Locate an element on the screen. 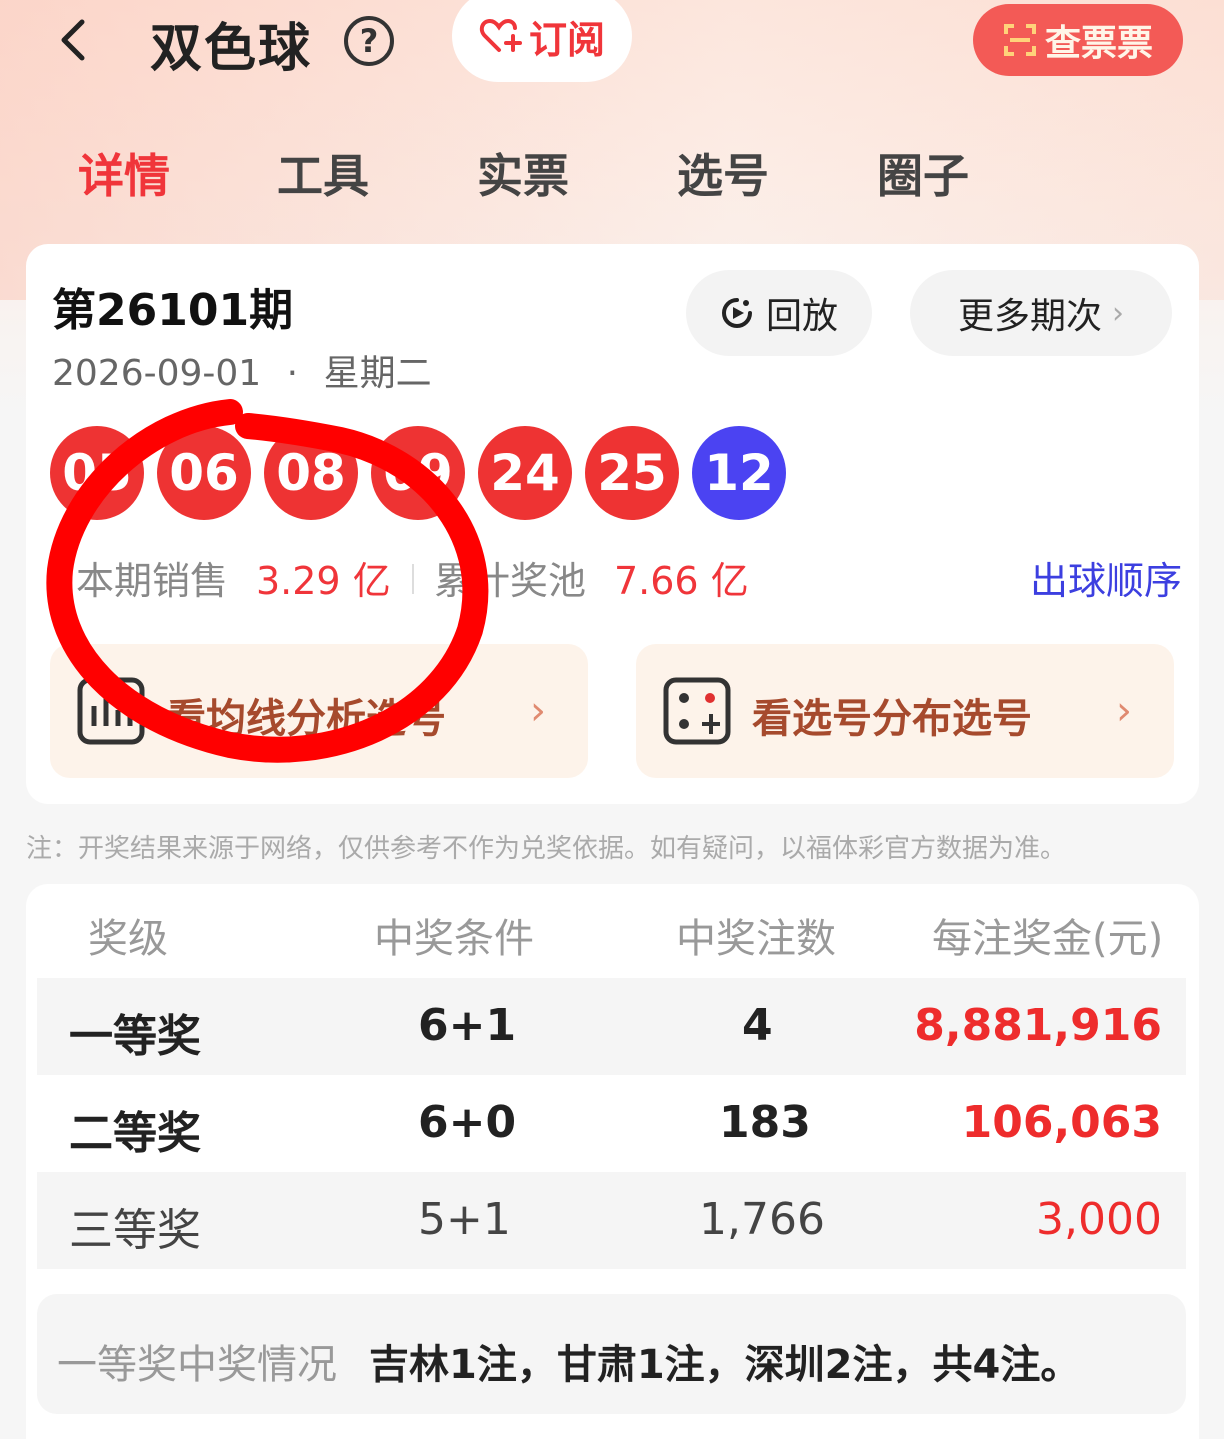 This screenshot has width=1224, height=1439. tab-pick-numbers: 选号 is located at coordinates (723, 173).